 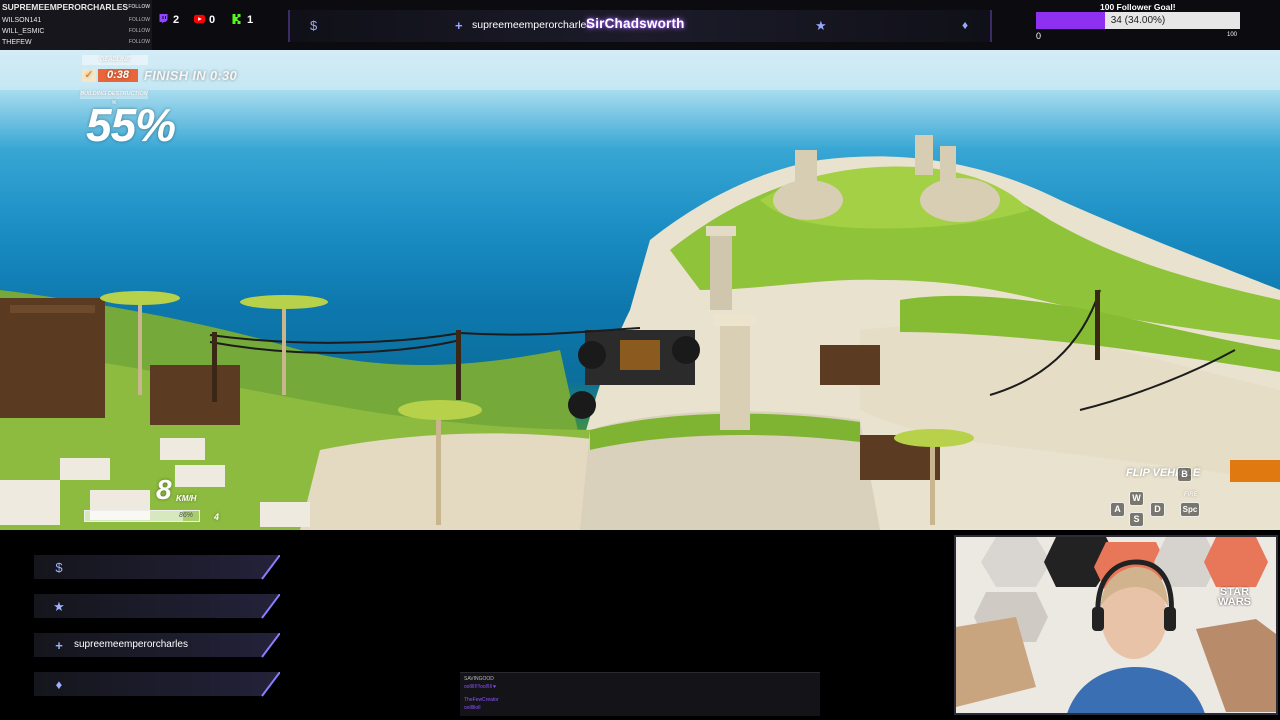 What do you see at coordinates (635, 23) in the screenshot?
I see `event-headline: SirChadsworth` at bounding box center [635, 23].